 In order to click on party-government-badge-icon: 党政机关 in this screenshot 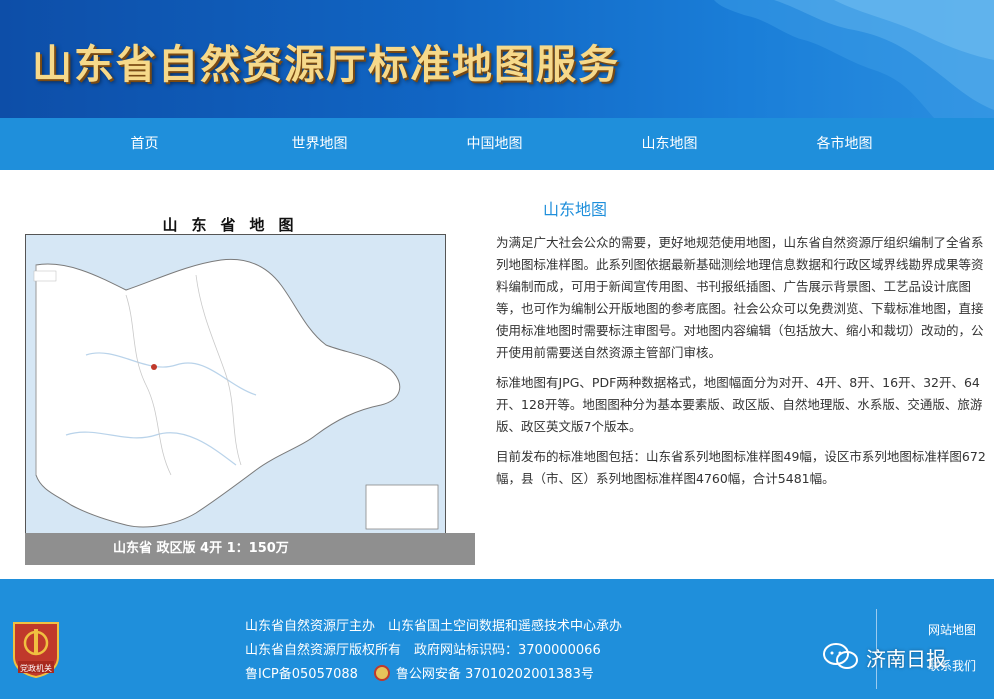, I will do `click(36, 649)`.